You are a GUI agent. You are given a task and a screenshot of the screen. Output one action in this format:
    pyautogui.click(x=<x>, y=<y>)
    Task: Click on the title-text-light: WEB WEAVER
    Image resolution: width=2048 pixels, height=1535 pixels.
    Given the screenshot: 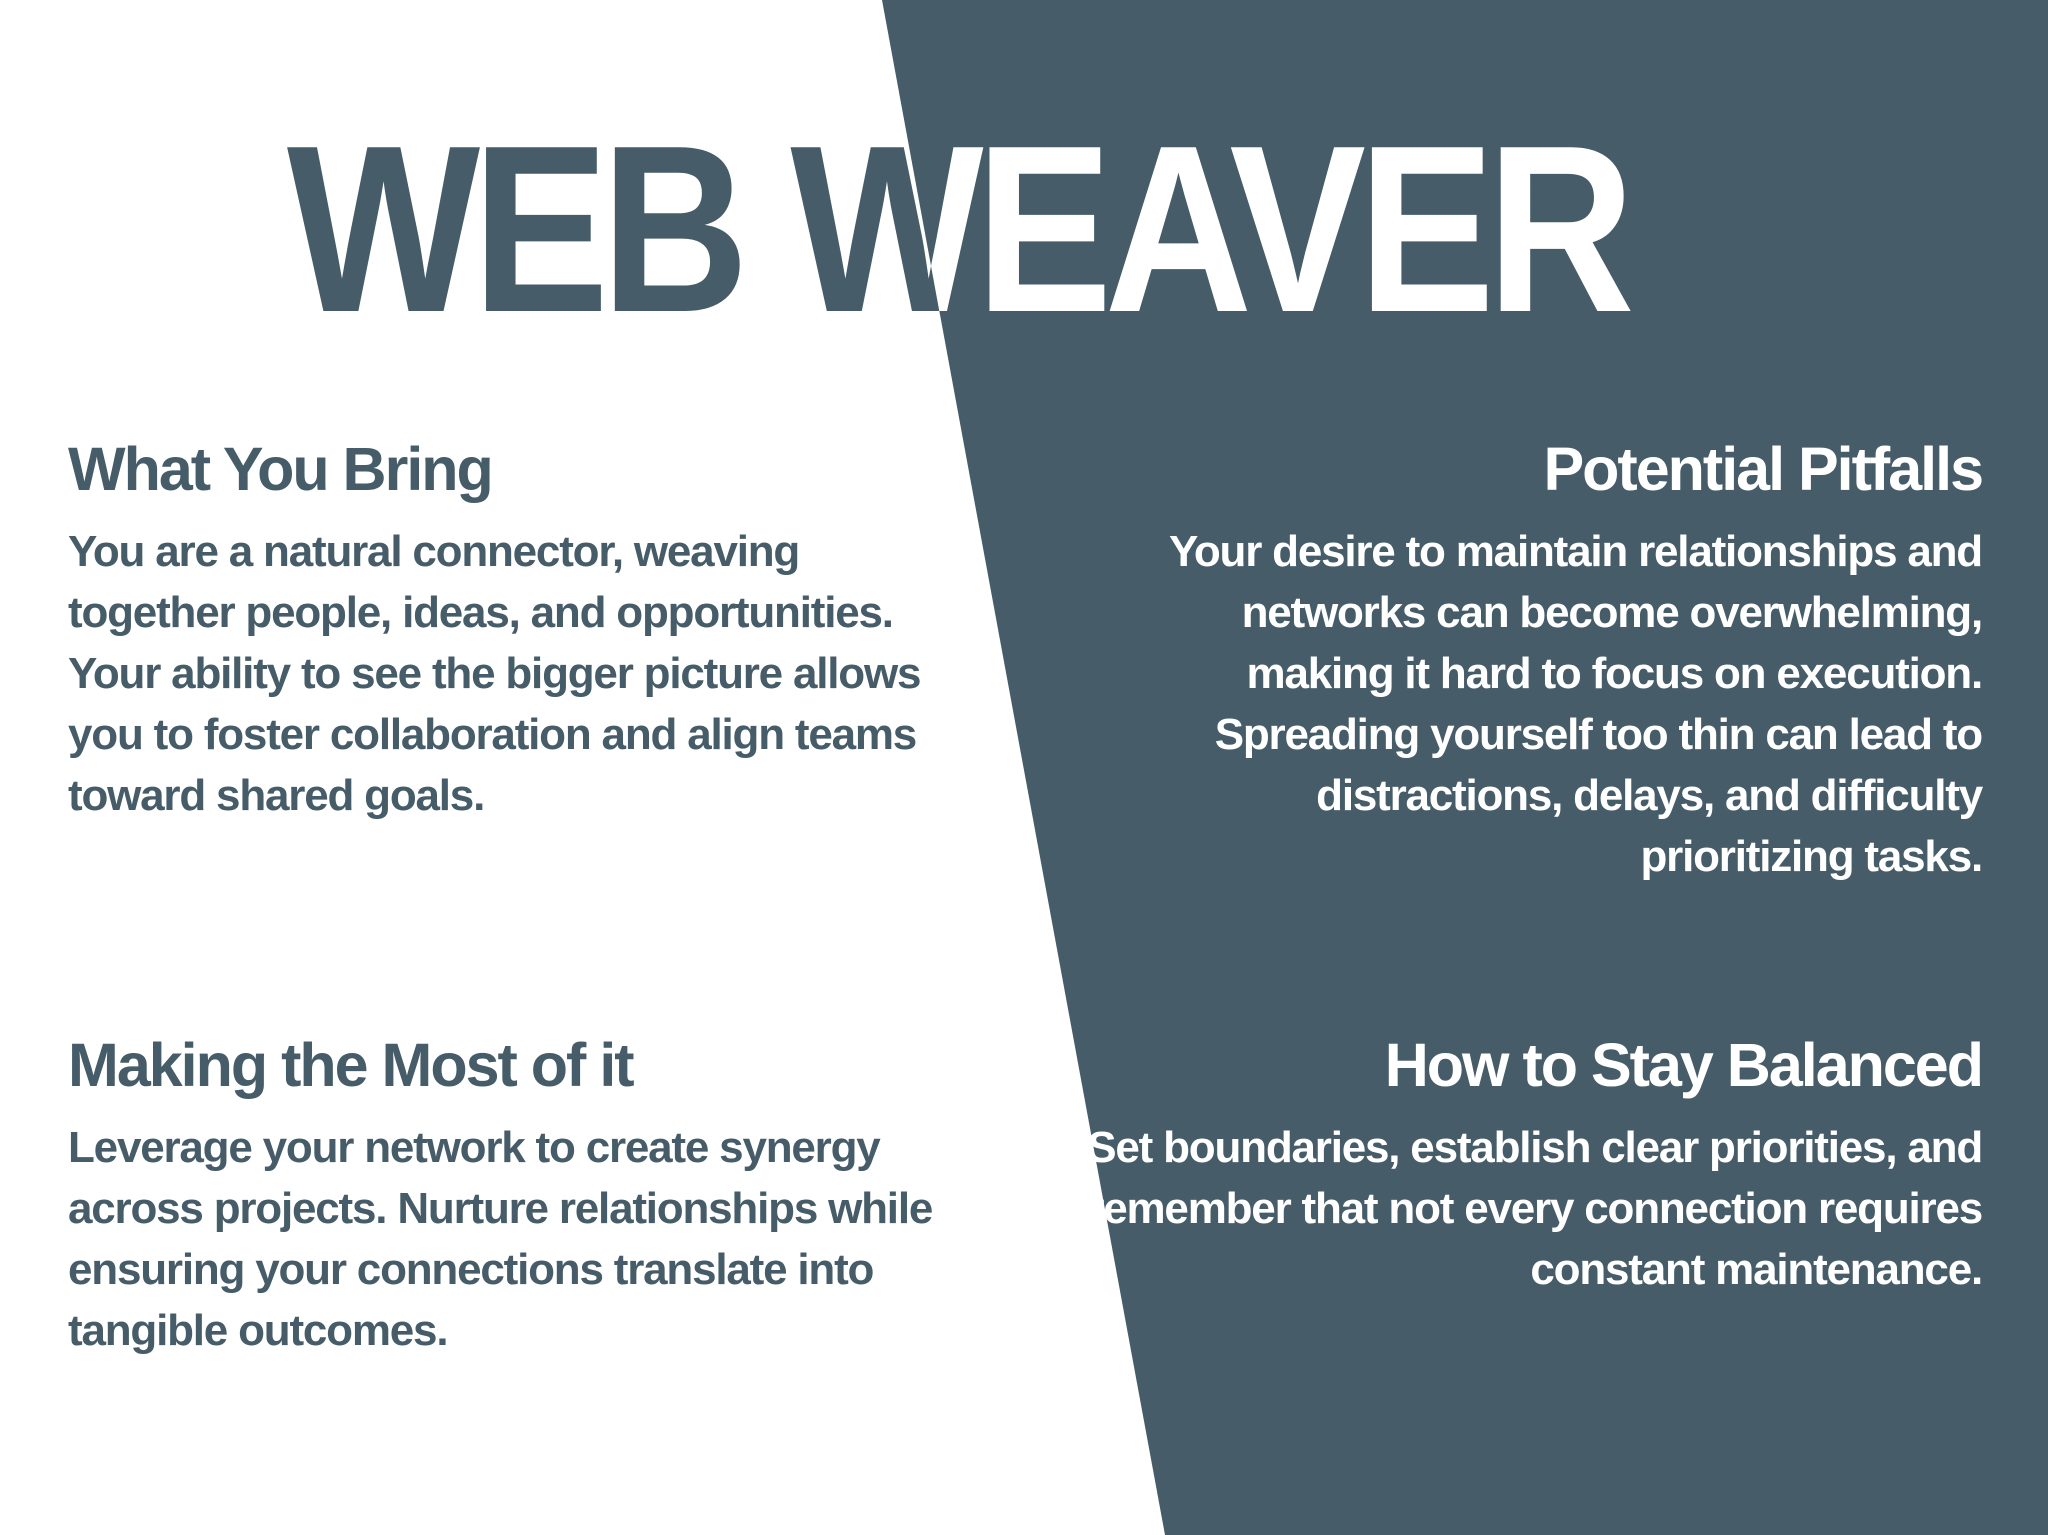 What is the action you would take?
    pyautogui.click(x=960, y=229)
    